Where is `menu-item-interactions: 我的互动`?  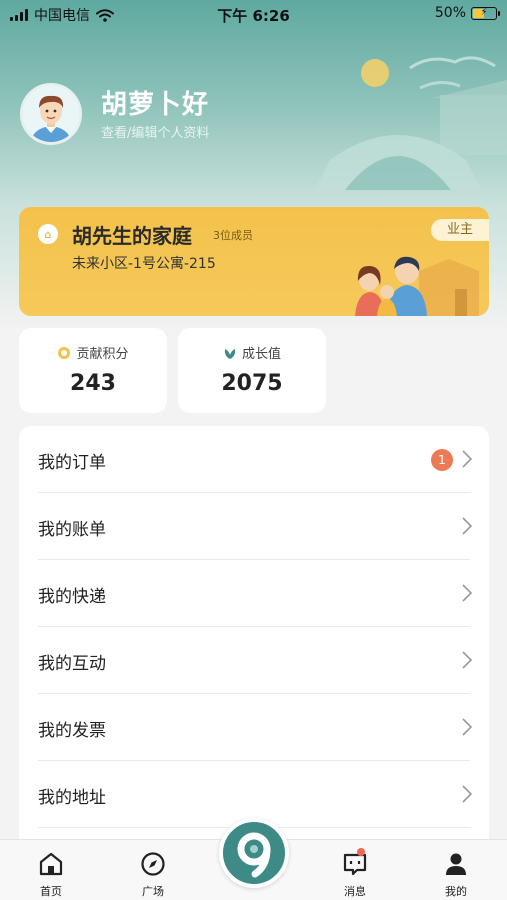 menu-item-interactions: 我的互动 is located at coordinates (254, 660).